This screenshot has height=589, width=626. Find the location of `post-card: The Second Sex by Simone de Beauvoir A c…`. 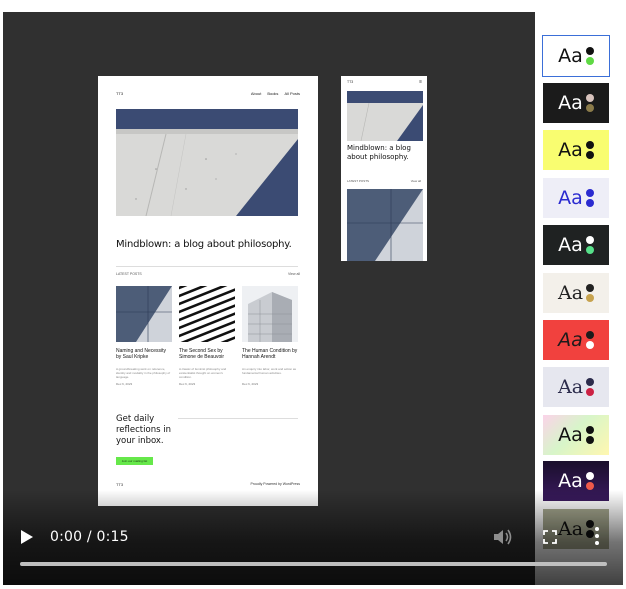

post-card: The Second Sex by Simone de Beauvoir A c… is located at coordinates (207, 336).